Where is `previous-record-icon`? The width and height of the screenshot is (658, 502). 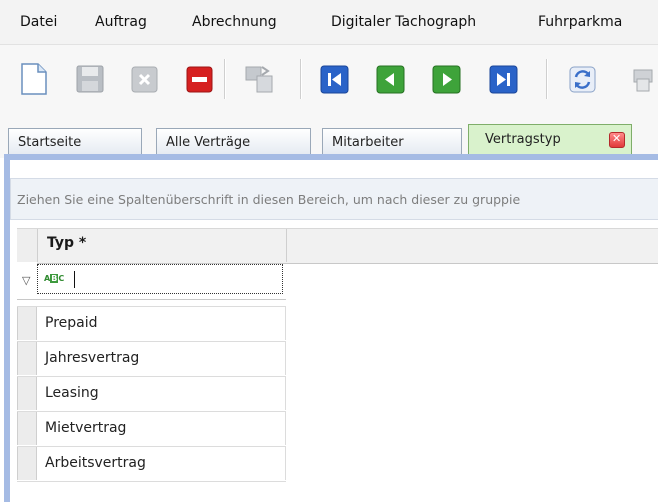 previous-record-icon is located at coordinates (390, 79).